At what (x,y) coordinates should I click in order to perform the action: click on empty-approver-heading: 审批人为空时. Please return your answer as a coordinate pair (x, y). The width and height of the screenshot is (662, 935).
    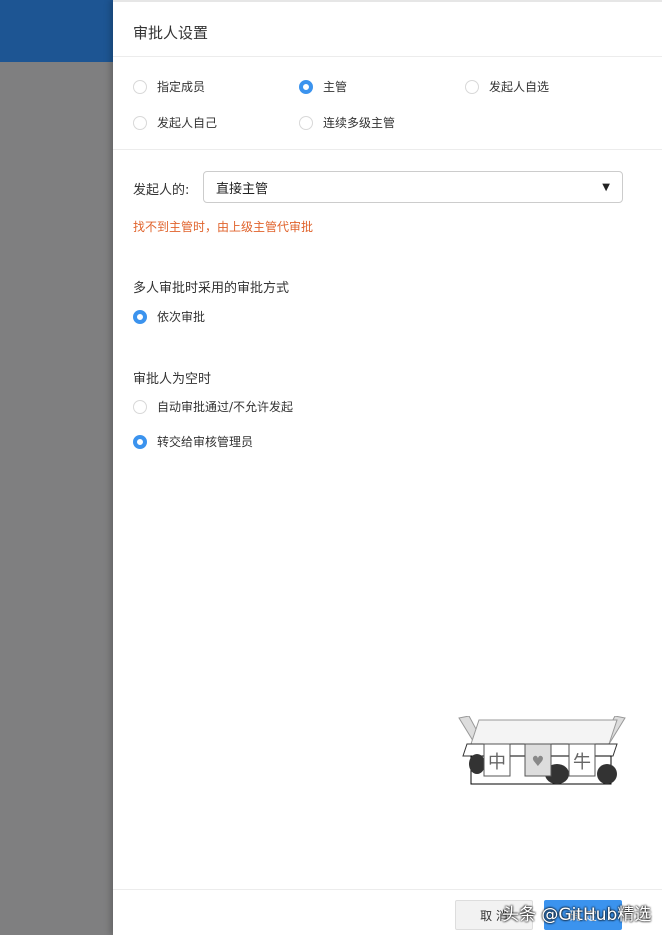
    Looking at the image, I should click on (172, 379).